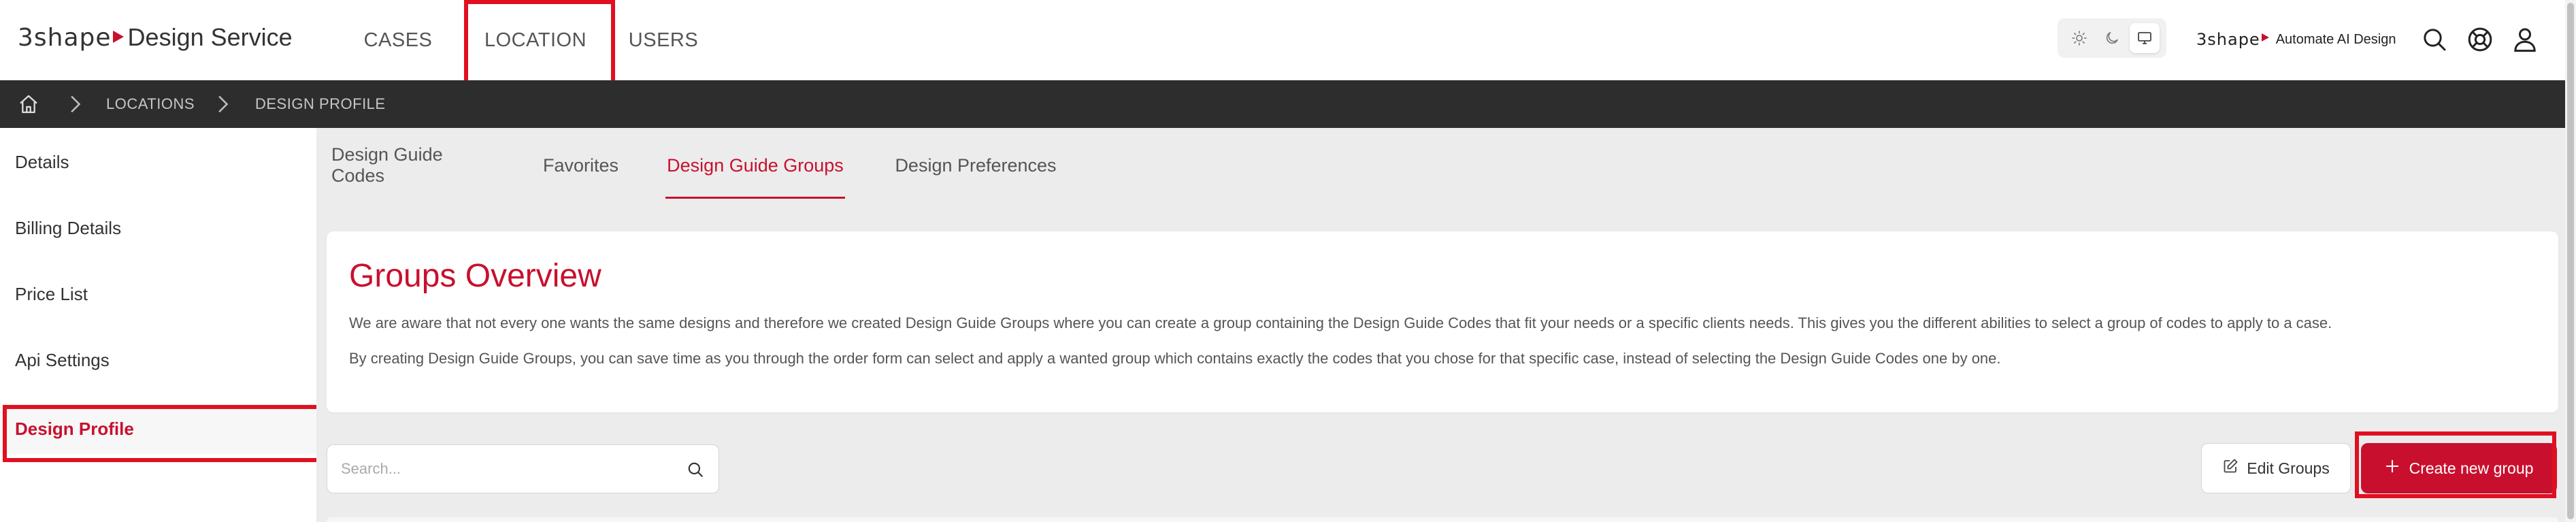  Describe the element at coordinates (29, 104) in the screenshot. I see `home-icon` at that location.